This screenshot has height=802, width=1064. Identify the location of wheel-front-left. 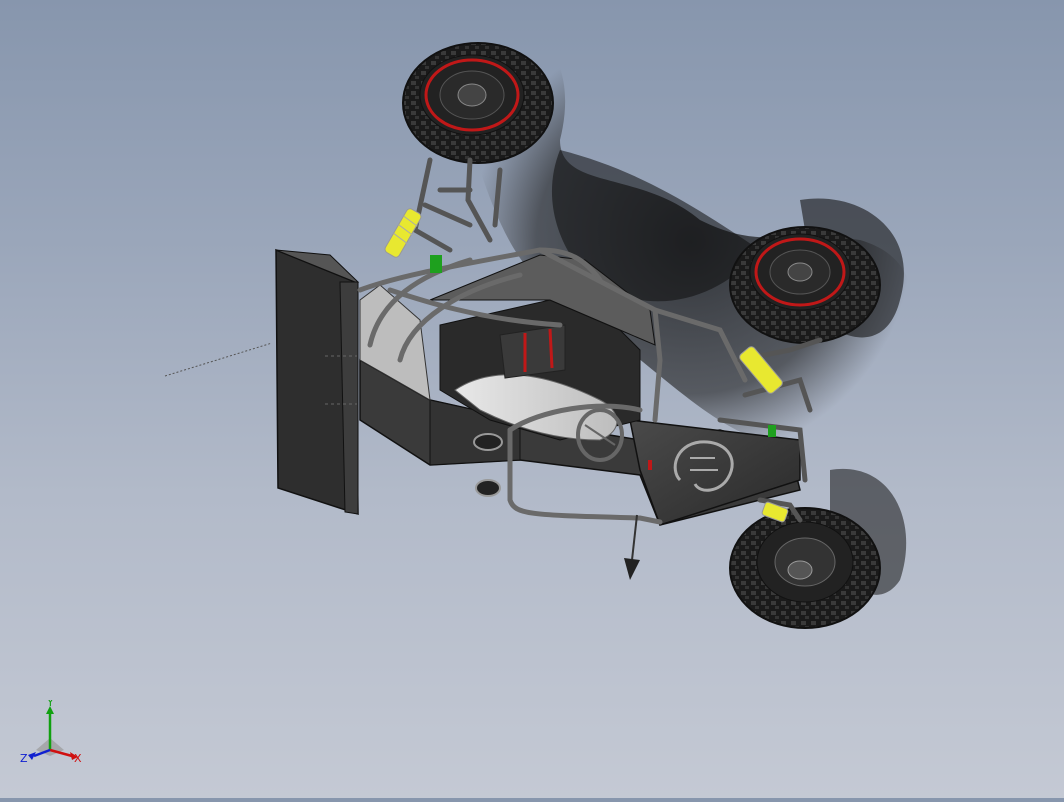
(805, 568).